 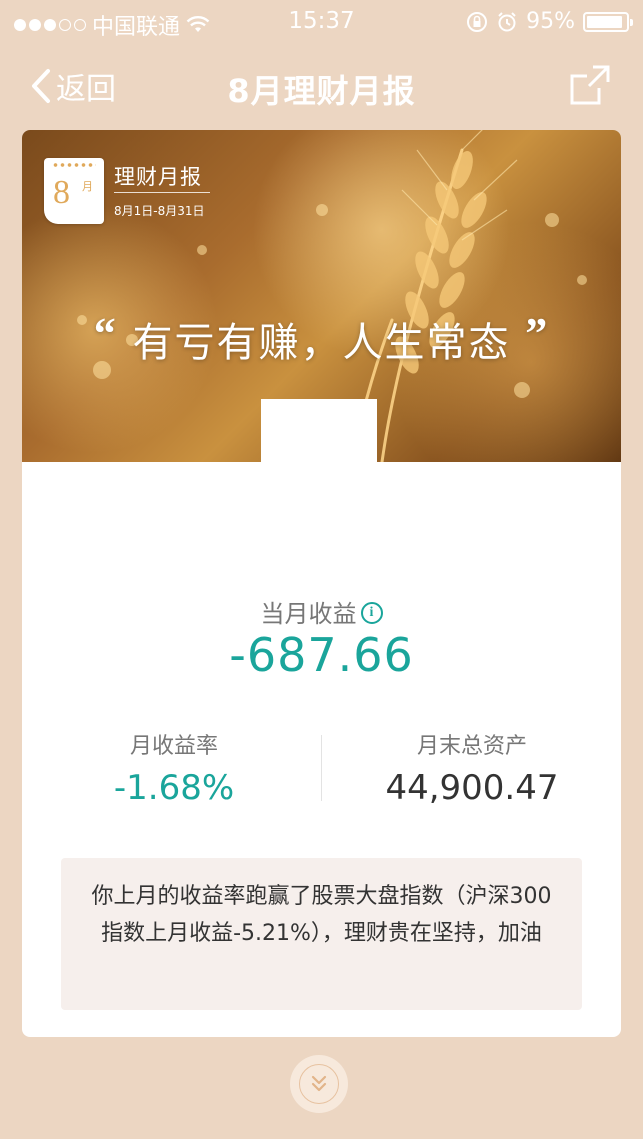 What do you see at coordinates (537, 333) in the screenshot?
I see `close-quote-icon: ”` at bounding box center [537, 333].